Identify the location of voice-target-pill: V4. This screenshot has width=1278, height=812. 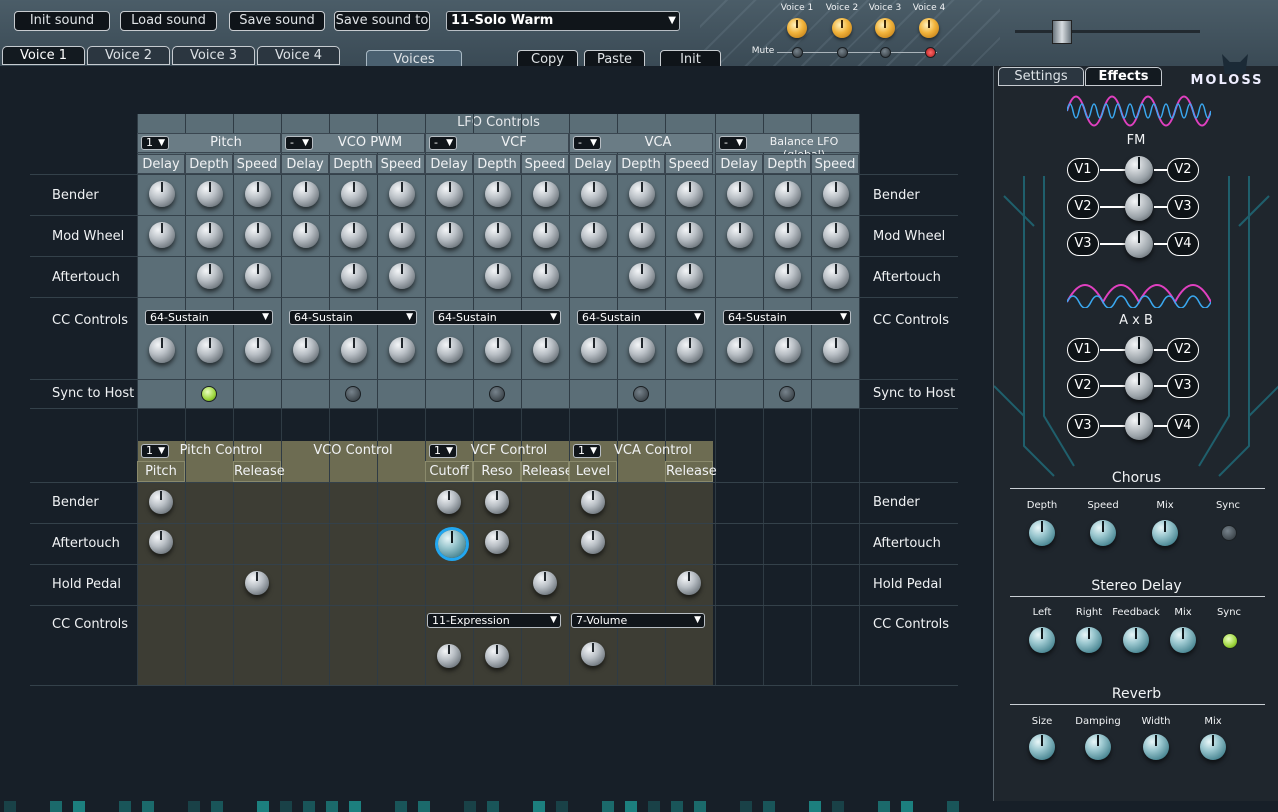
(1183, 426).